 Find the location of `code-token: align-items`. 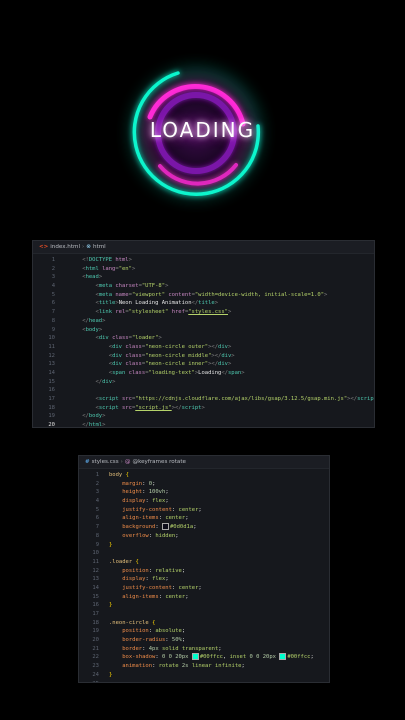

code-token: align-items is located at coordinates (140, 596).